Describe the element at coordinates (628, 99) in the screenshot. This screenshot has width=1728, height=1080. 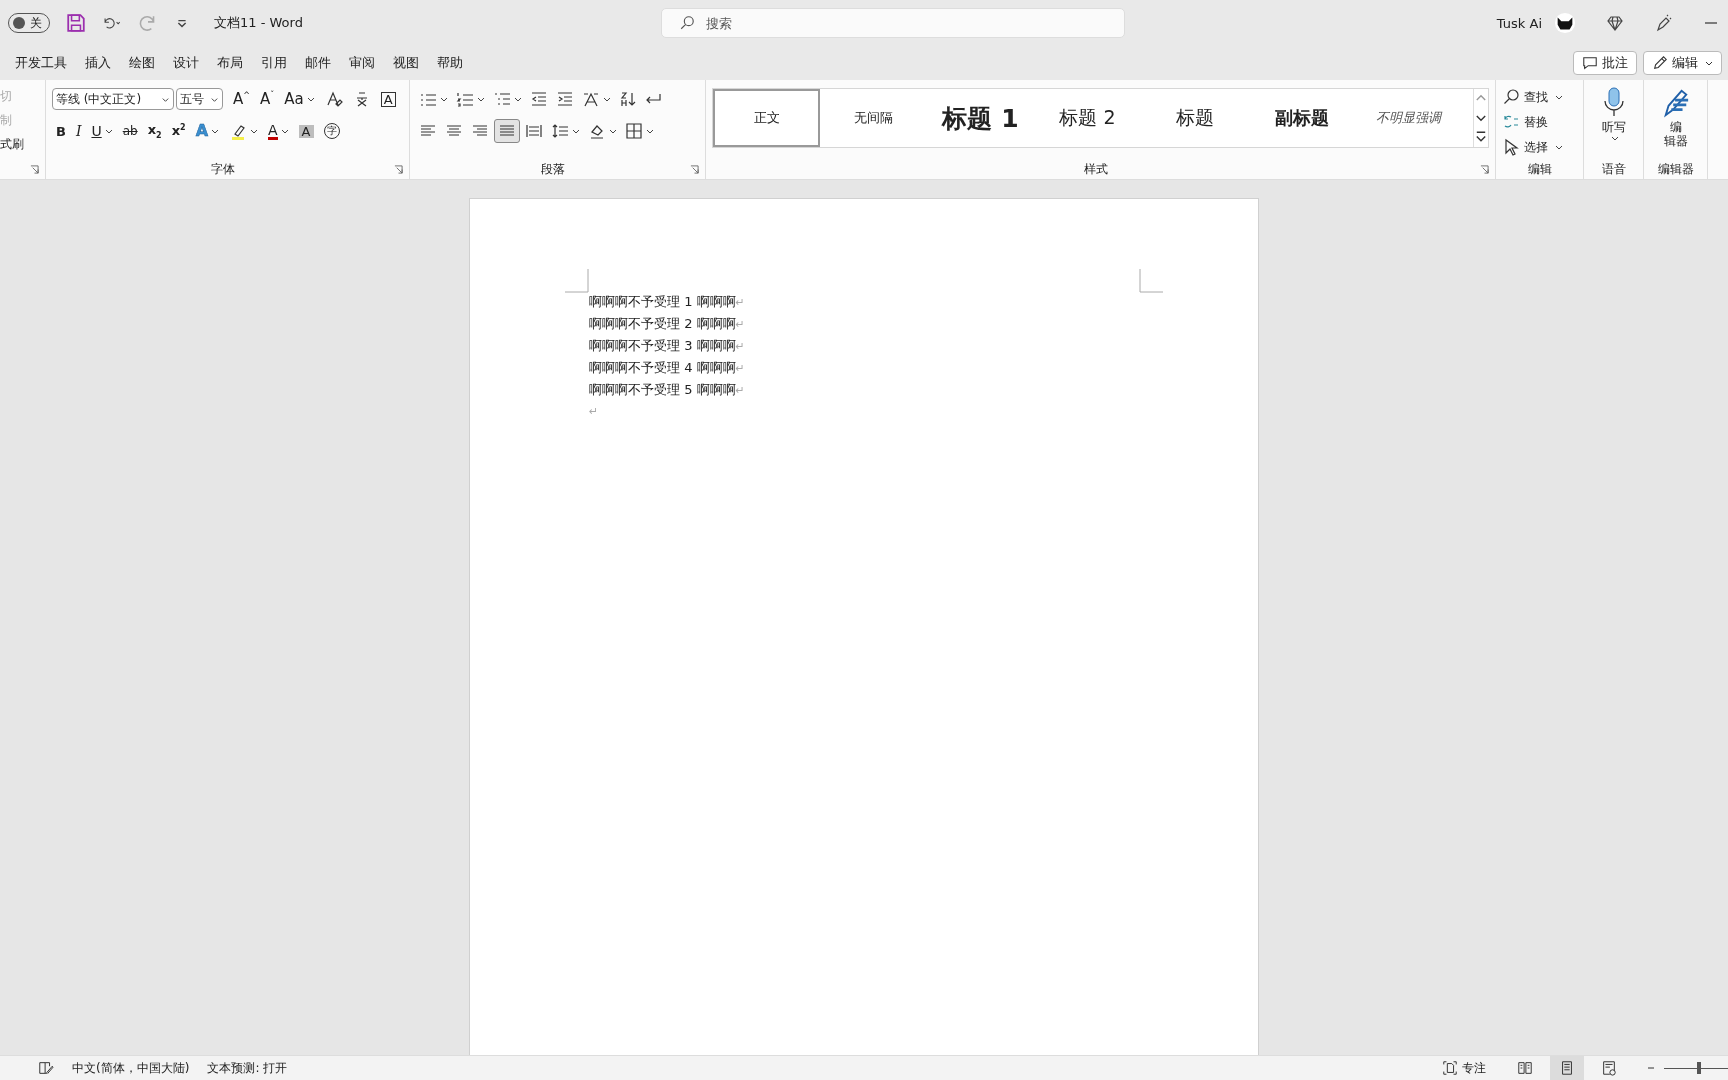
I see `sort-icon` at that location.